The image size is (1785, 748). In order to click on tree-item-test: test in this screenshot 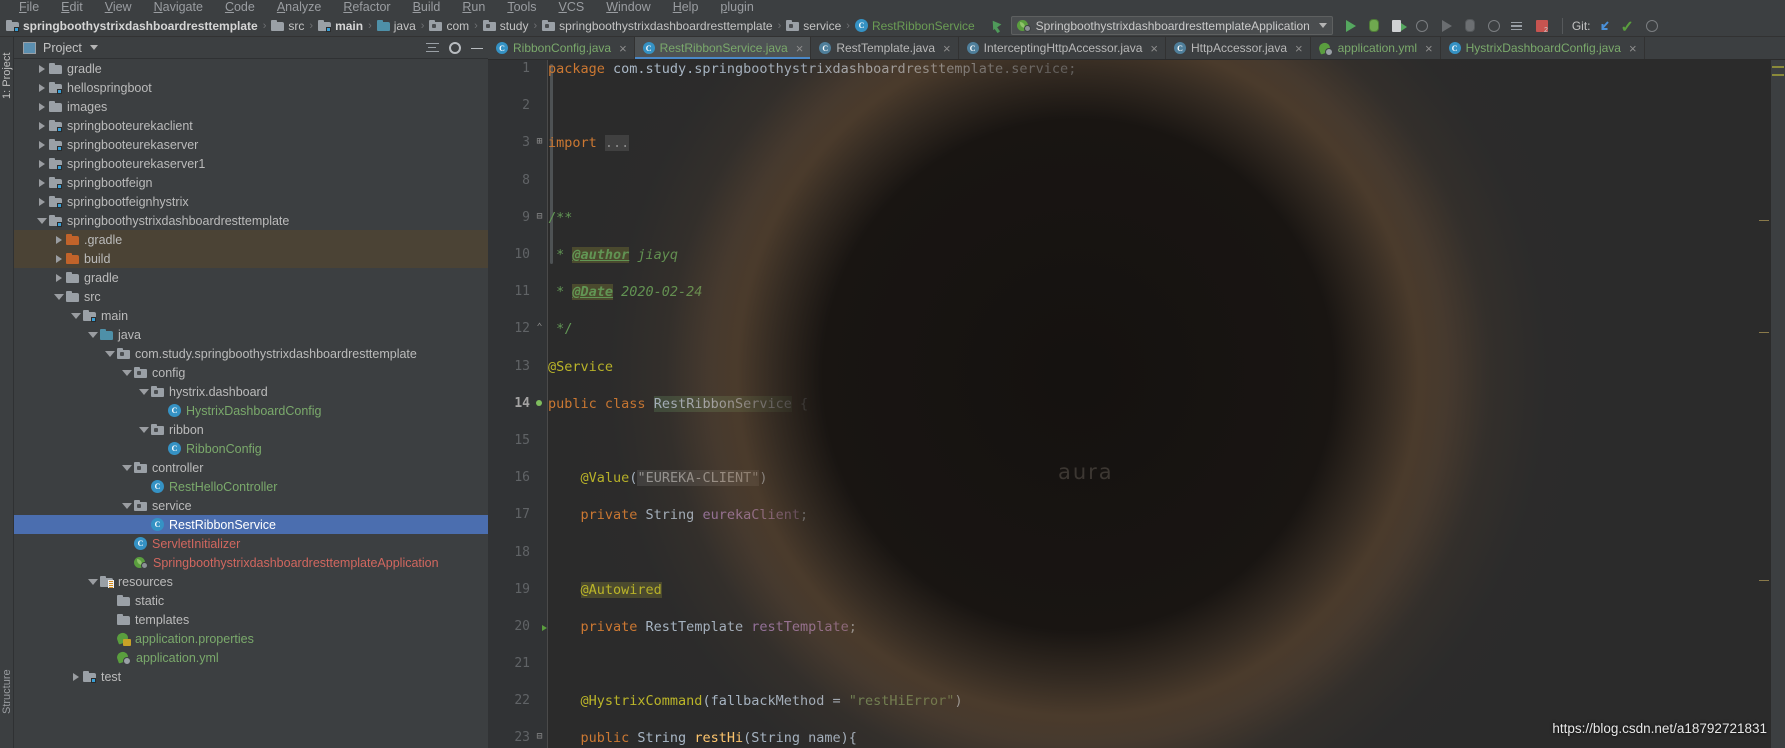, I will do `click(251, 676)`.